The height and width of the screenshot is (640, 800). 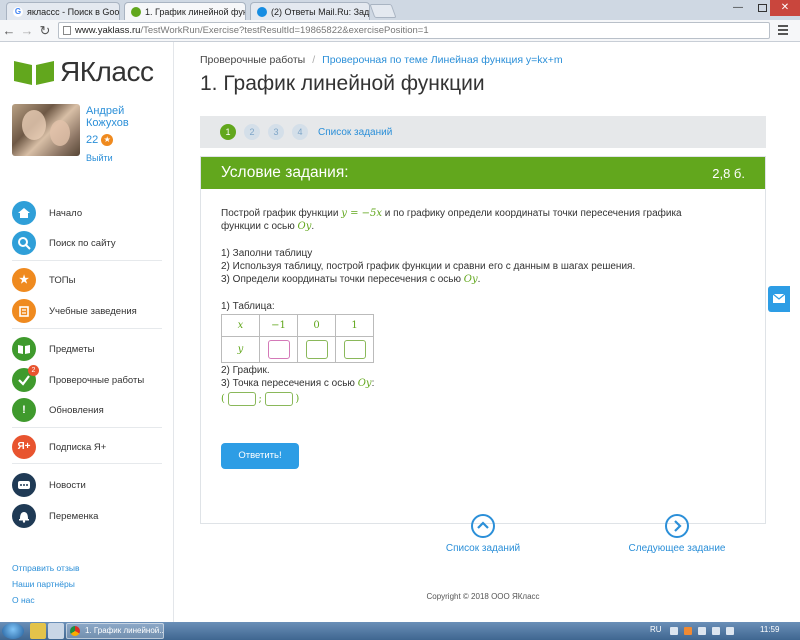 I want to click on sidebar-item-tops: ★ ТОПы, so click(x=92, y=280).